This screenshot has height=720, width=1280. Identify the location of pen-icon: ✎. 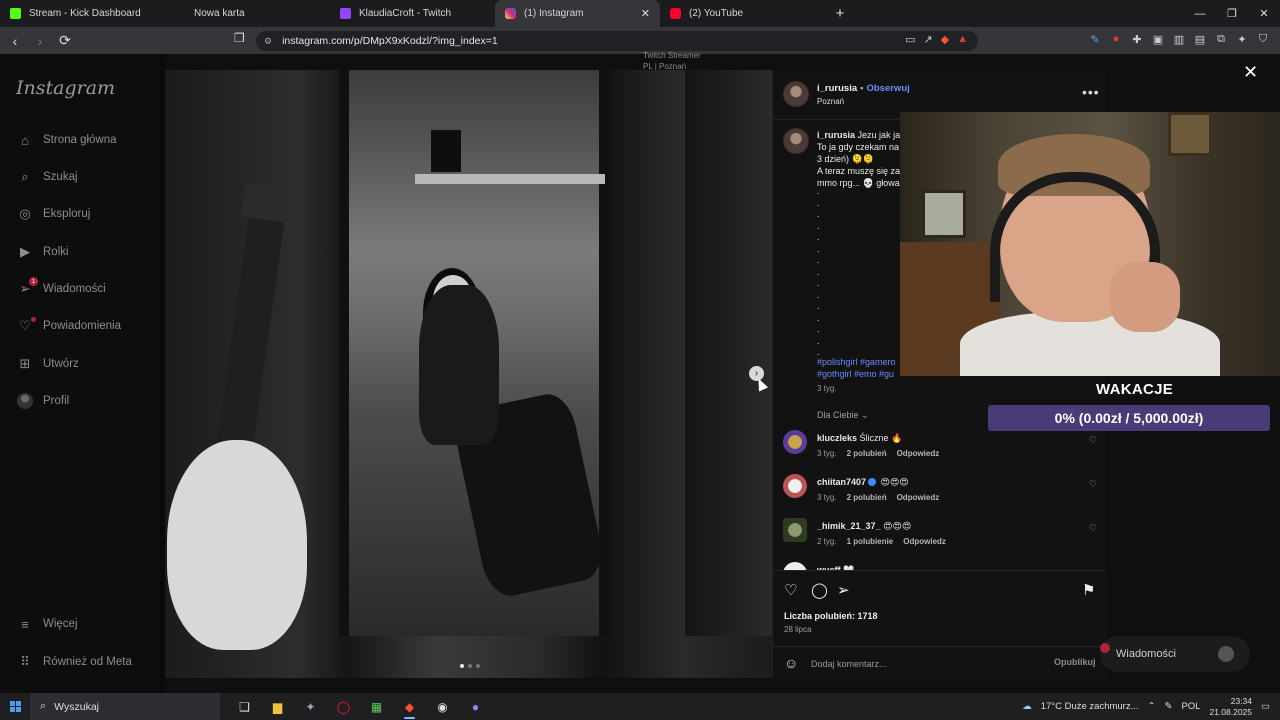
(1168, 706).